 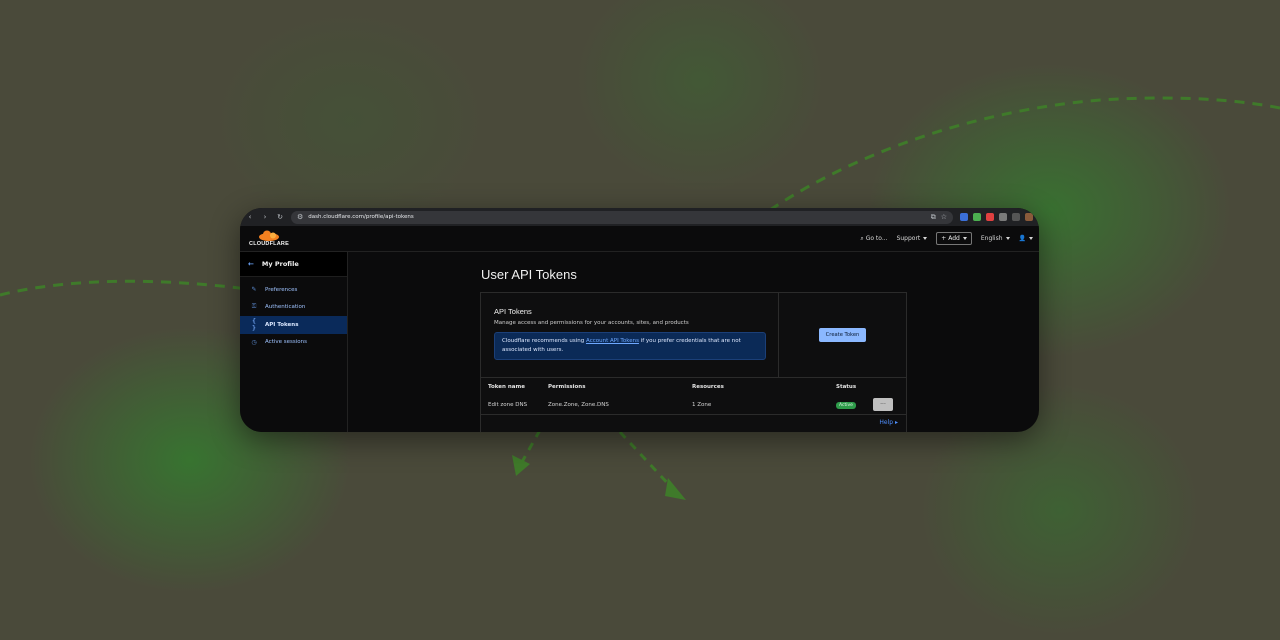 What do you see at coordinates (514, 387) in the screenshot?
I see `column-header: Token name` at bounding box center [514, 387].